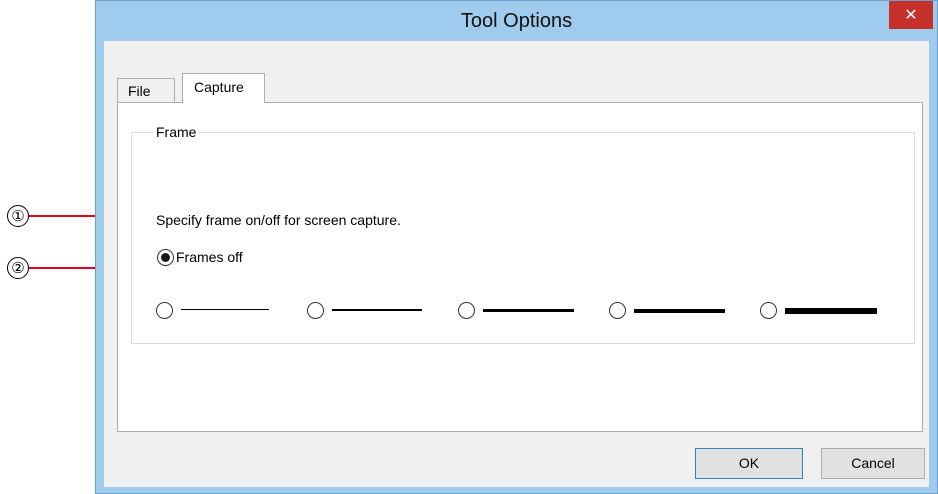  What do you see at coordinates (768, 310) in the screenshot?
I see `frame-thickness-5-radio` at bounding box center [768, 310].